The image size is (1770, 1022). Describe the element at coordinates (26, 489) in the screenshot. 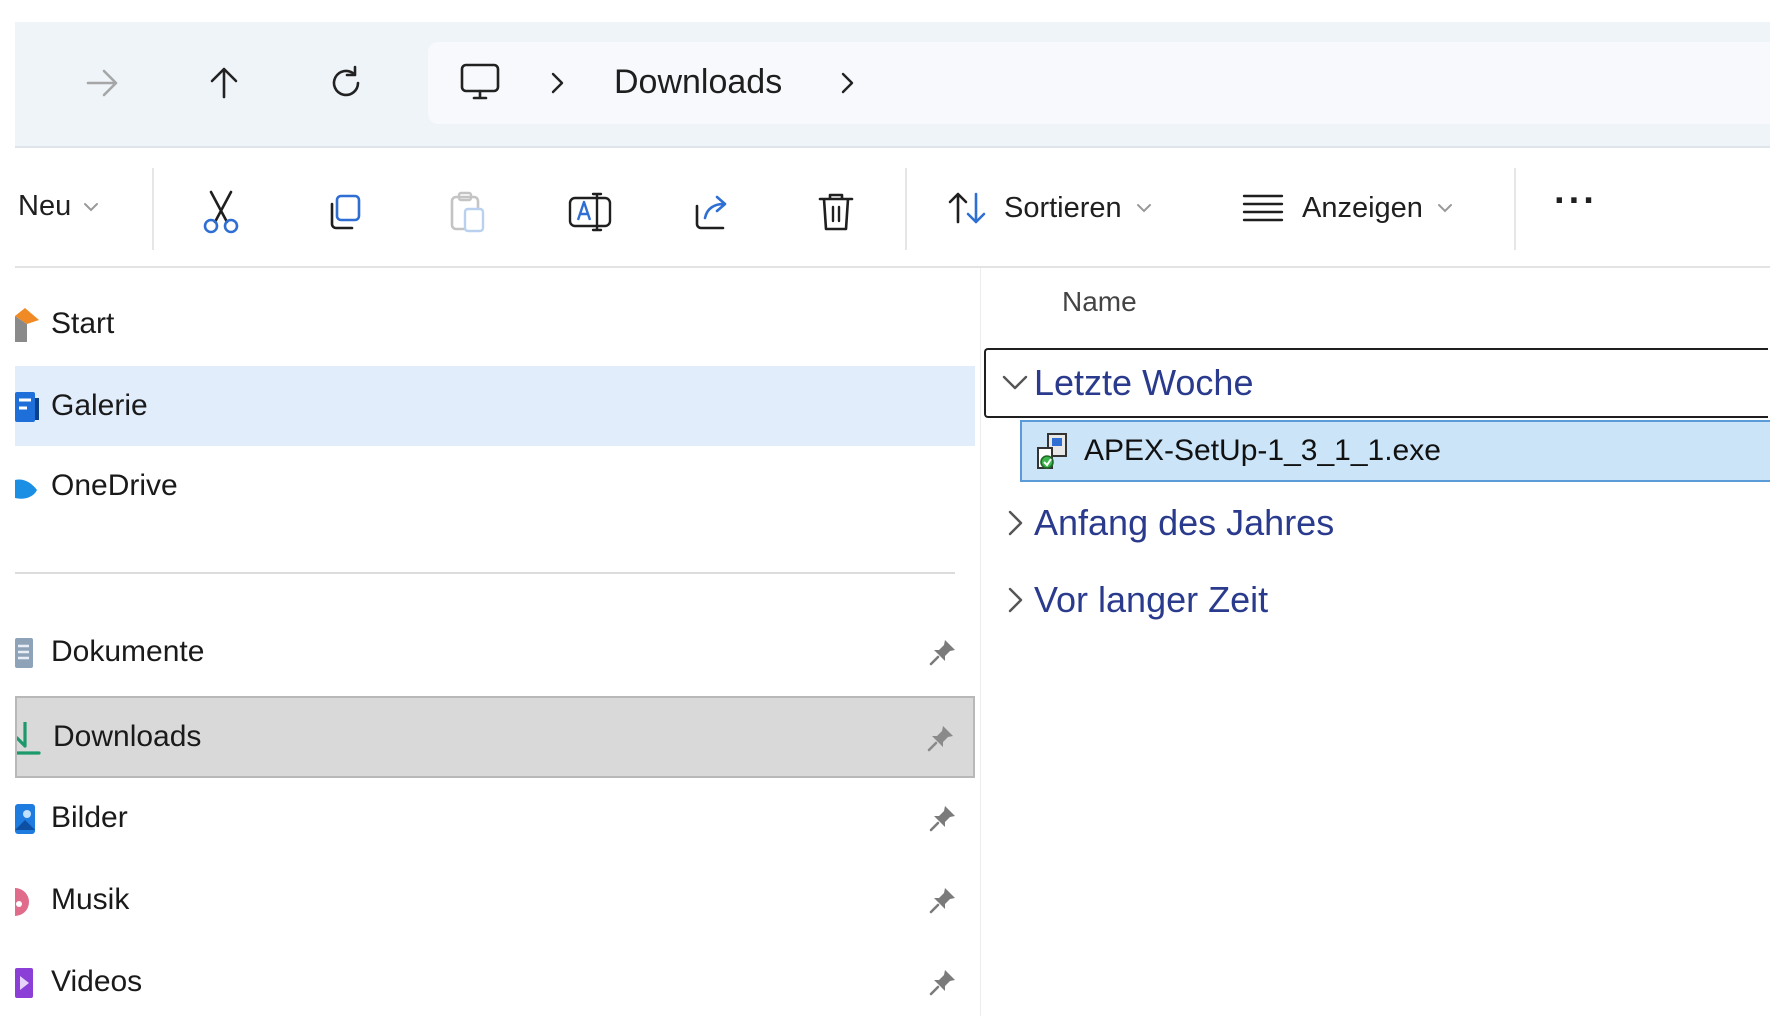

I see `cloud-icon` at that location.